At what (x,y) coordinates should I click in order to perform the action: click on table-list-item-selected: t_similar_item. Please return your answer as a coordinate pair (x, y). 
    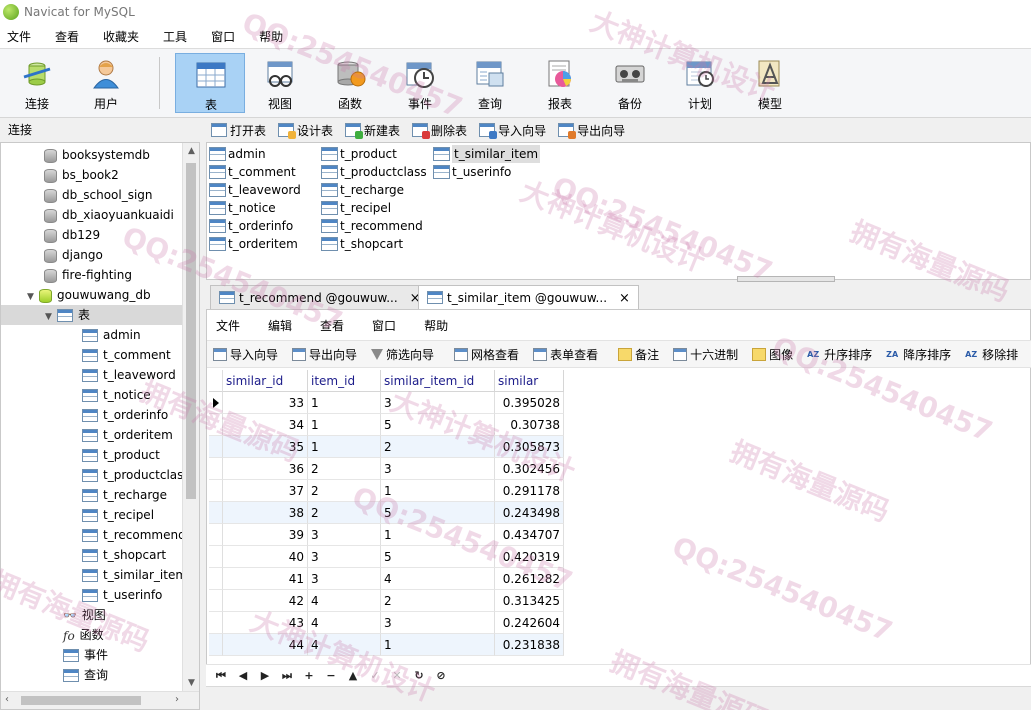
    Looking at the image, I should click on (487, 154).